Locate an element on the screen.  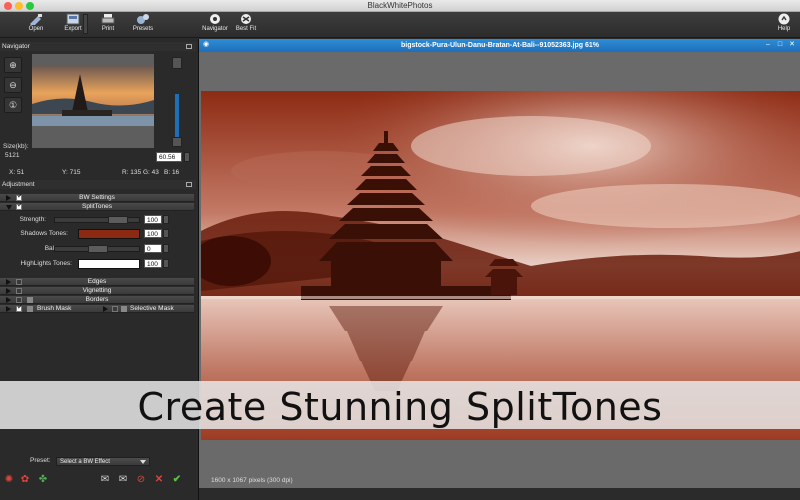
shadows-row: Shadows Tones: 100 is located at coordinates (98, 234).